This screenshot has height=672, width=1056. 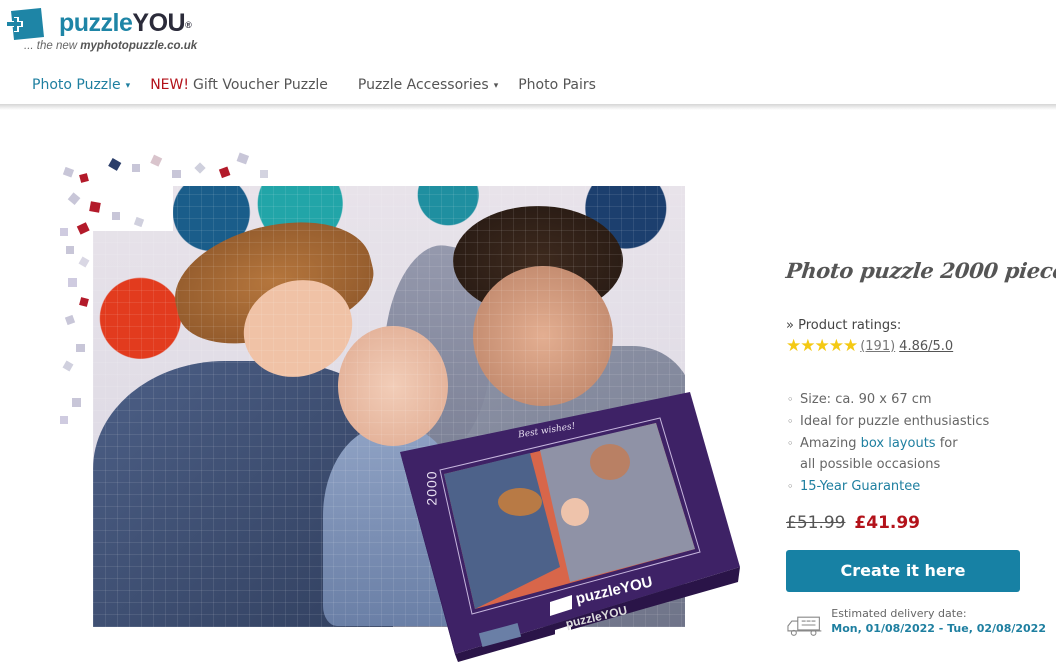 What do you see at coordinates (139, 46) in the screenshot?
I see `tagline-domain: myphotopuzzle.co.uk` at bounding box center [139, 46].